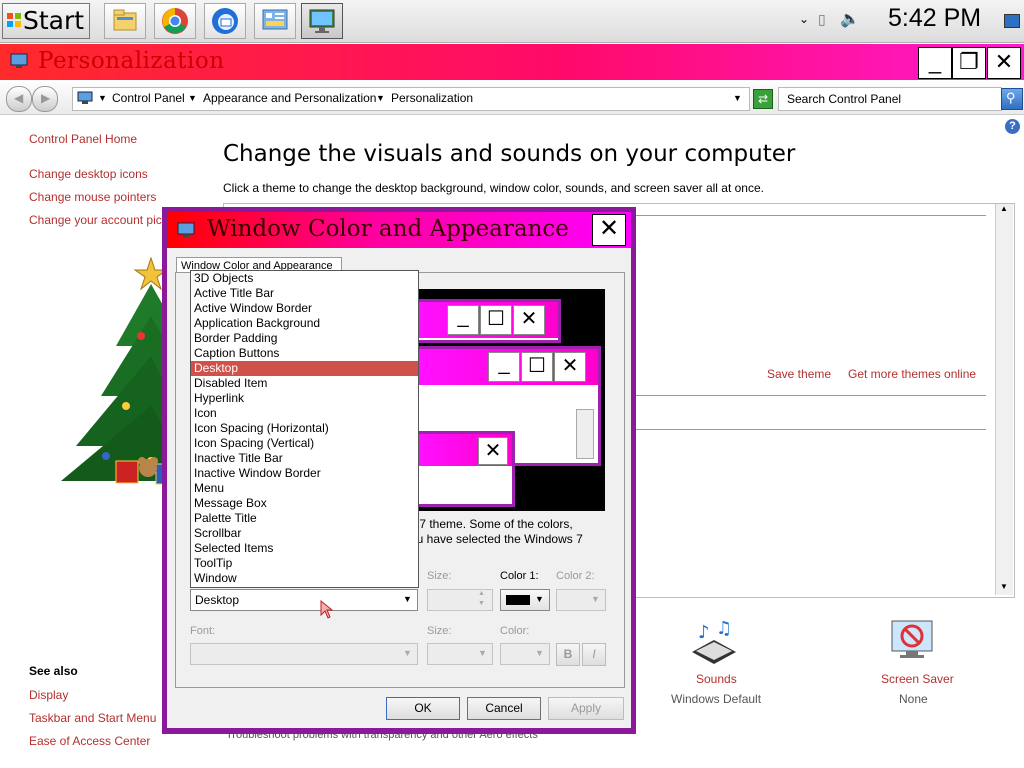  What do you see at coordinates (19, 99) in the screenshot?
I see `back-button: ◀` at bounding box center [19, 99].